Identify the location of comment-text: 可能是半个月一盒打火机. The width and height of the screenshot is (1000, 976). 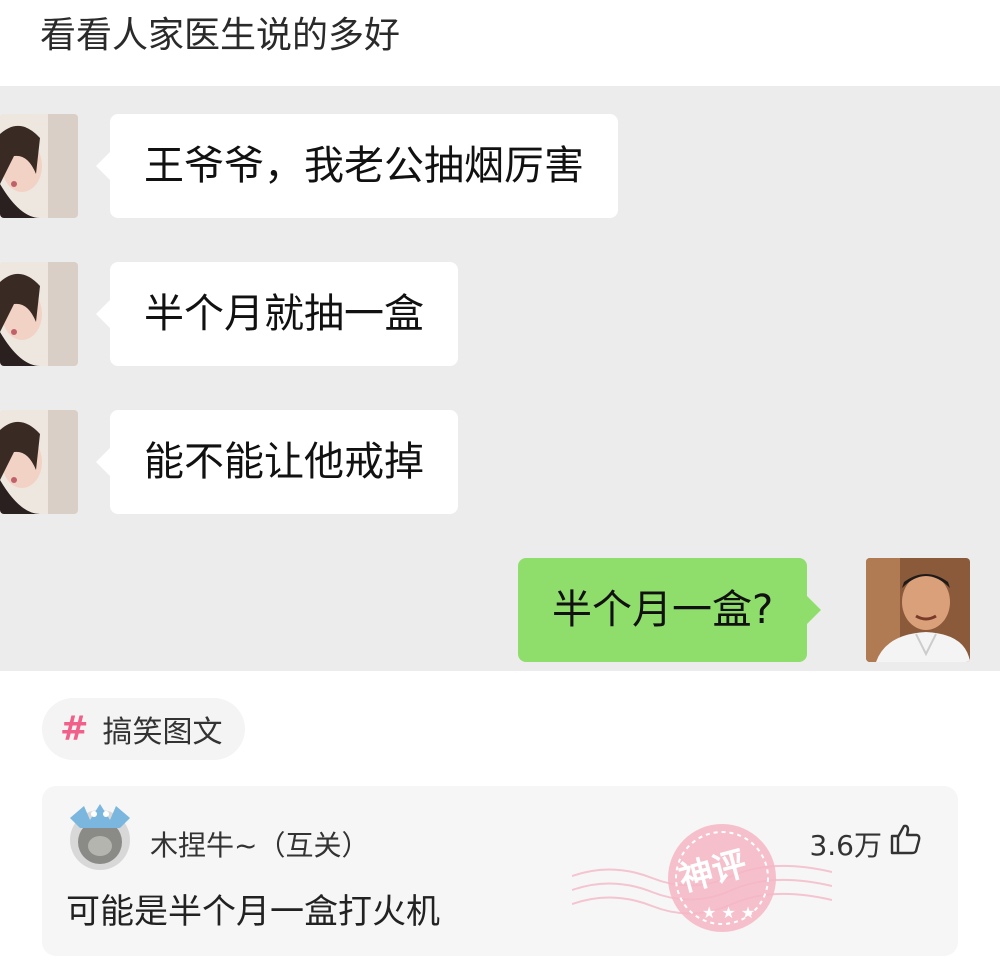
(253, 912).